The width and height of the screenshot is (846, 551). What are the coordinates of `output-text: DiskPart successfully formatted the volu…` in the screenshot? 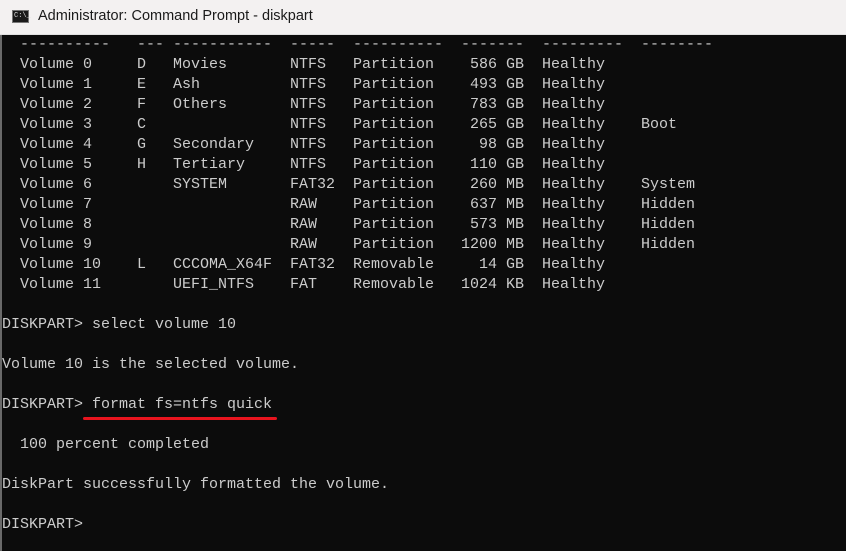 It's located at (196, 484).